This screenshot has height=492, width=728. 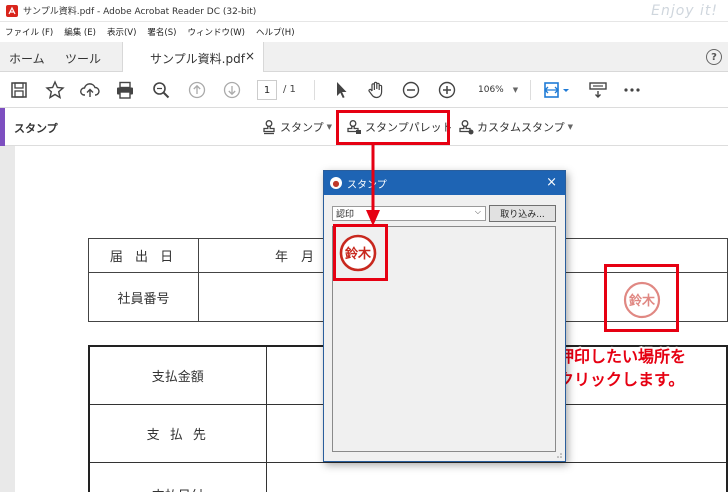 I want to click on star-icon, so click(x=55, y=90).